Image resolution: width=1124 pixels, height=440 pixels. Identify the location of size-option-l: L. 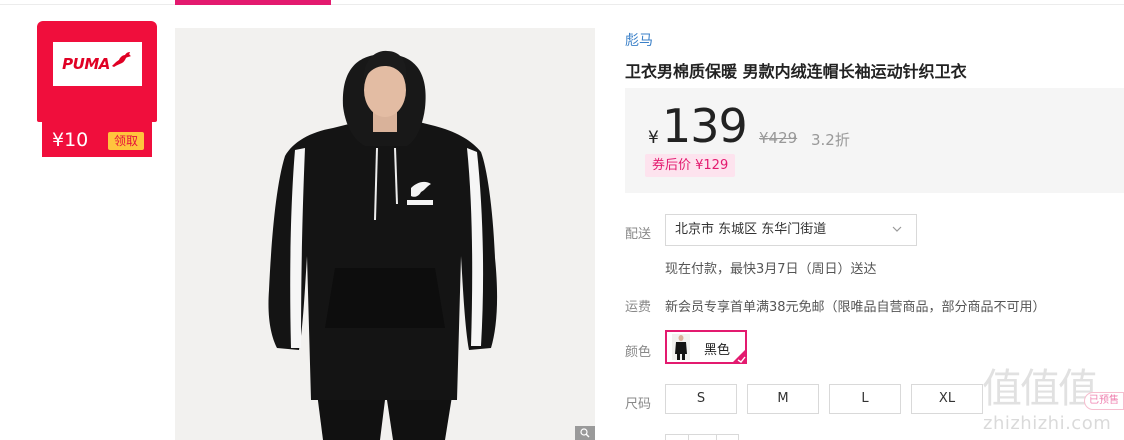
(865, 399).